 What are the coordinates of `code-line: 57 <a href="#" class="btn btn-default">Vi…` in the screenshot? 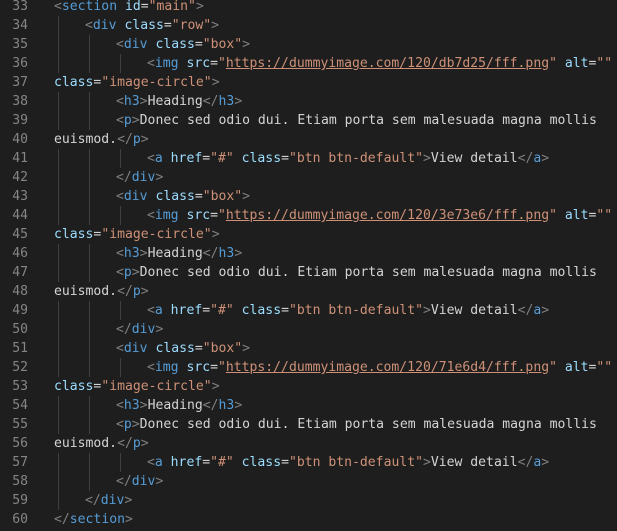 It's located at (308, 462).